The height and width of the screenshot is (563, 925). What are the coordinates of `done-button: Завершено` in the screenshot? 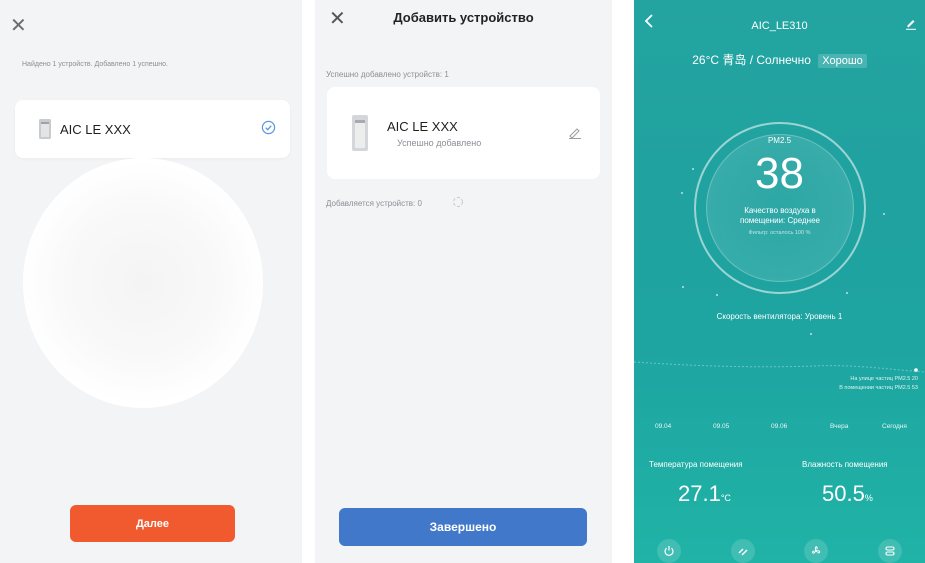 It's located at (463, 527).